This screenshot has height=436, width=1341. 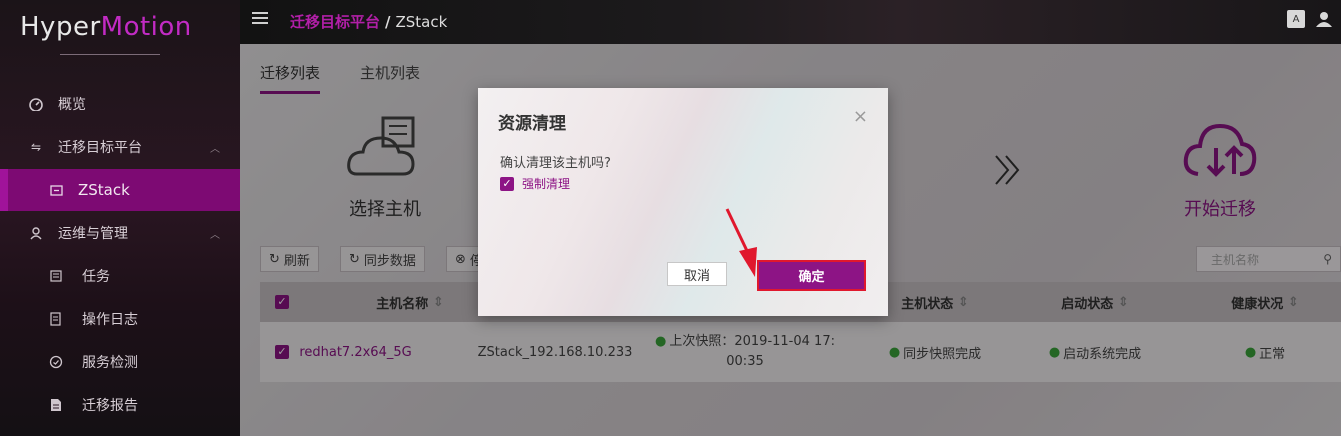 I want to click on task-list-icon, so click(x=56, y=276).